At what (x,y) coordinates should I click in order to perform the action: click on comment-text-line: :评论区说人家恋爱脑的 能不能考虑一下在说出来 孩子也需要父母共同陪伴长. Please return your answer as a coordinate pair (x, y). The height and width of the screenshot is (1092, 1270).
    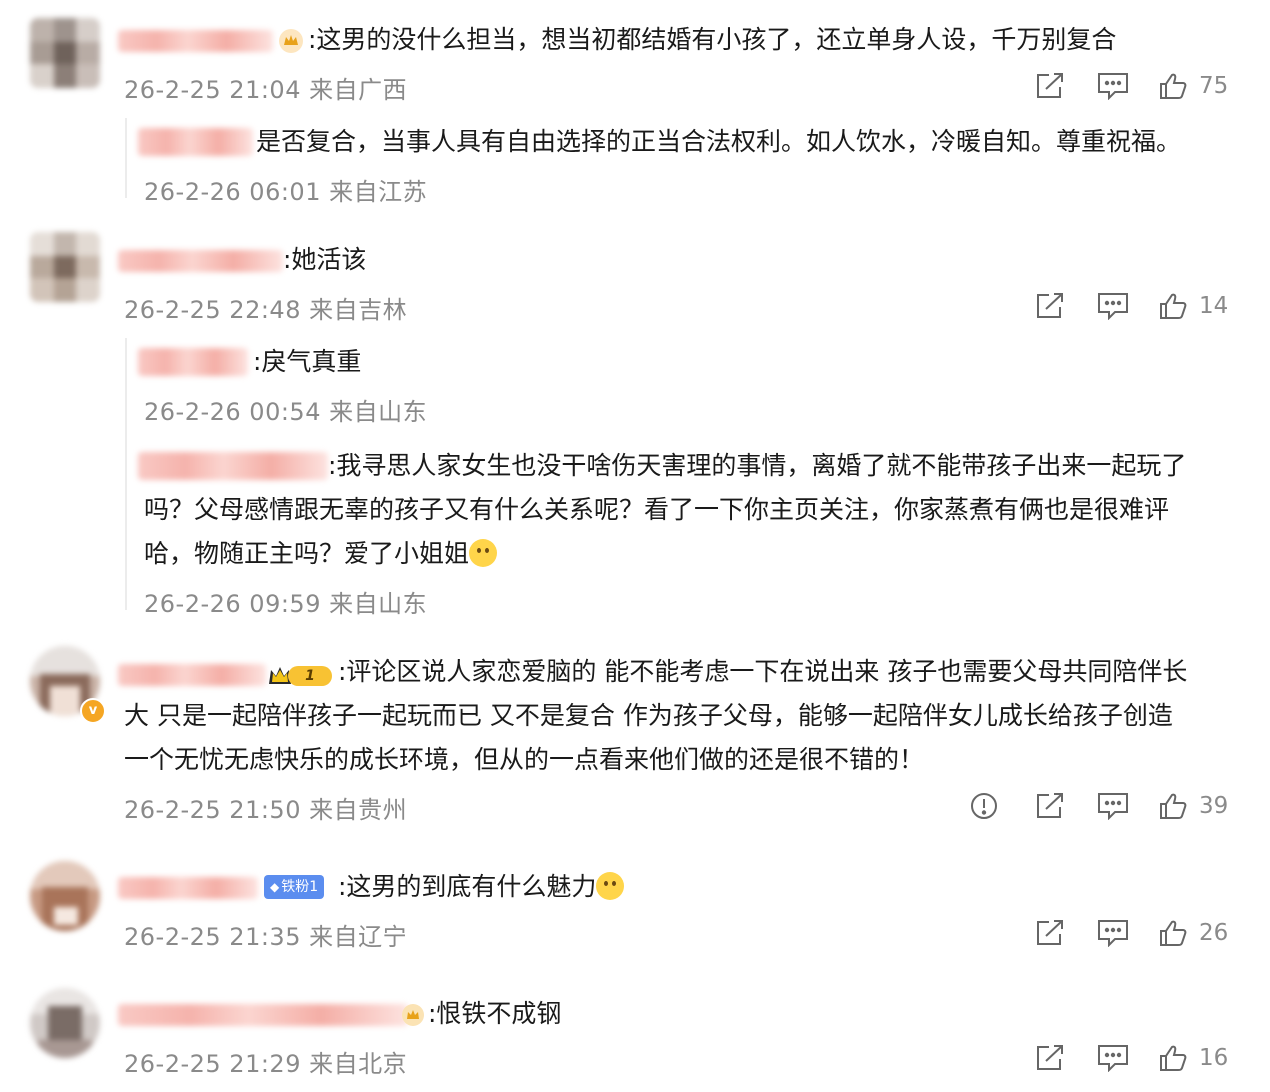
    Looking at the image, I should click on (763, 671).